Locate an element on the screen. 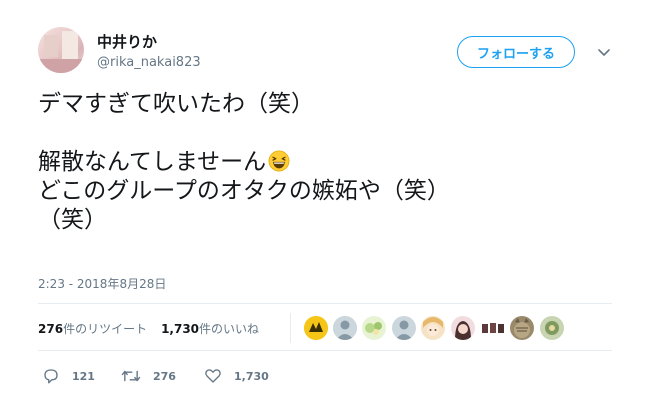  user-handle: @rika_nakai823 is located at coordinates (149, 62).